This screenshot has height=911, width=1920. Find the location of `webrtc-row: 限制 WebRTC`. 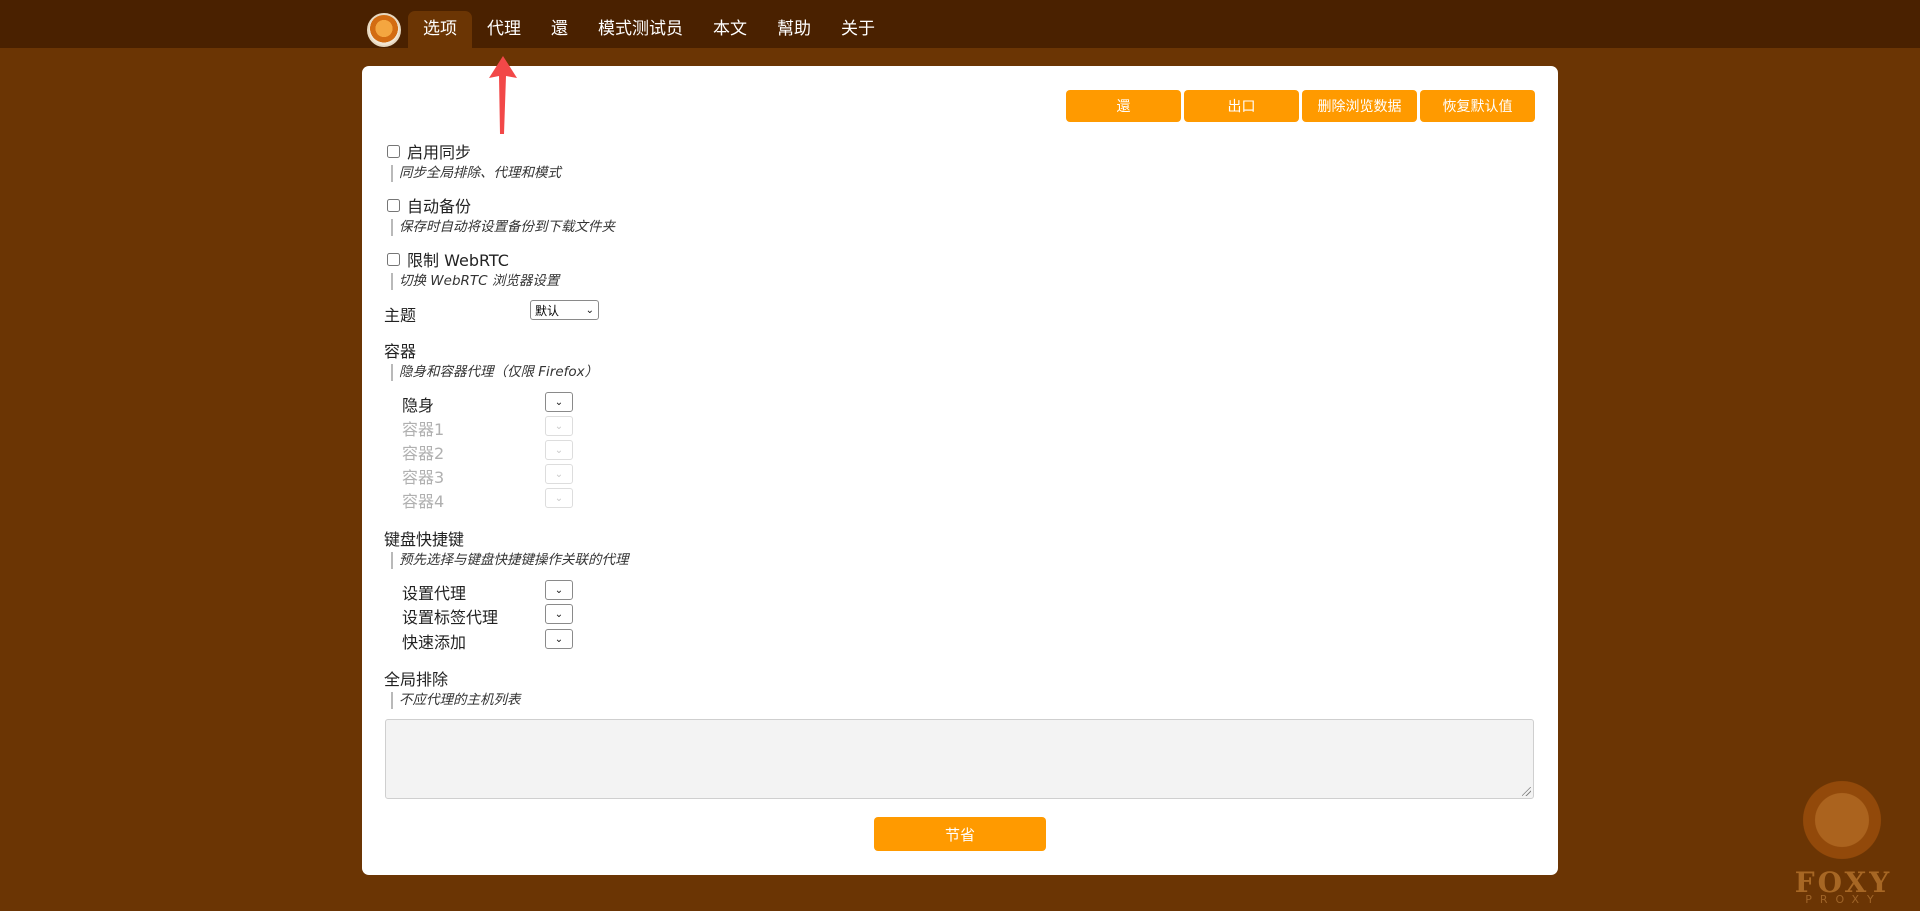

webrtc-row: 限制 WebRTC is located at coordinates (471, 259).